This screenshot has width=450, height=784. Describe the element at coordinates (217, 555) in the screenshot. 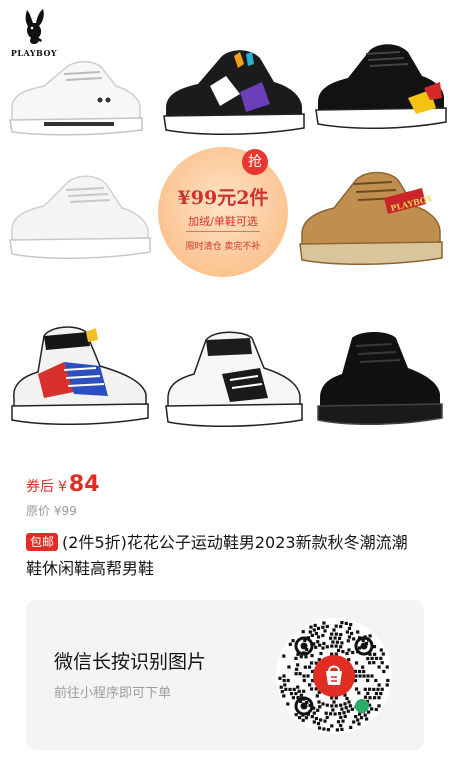

I see `product-title-text: (2件5折)花花公子运动鞋男2023新款秋冬潮流潮鞋休闲鞋高帮男鞋` at that location.